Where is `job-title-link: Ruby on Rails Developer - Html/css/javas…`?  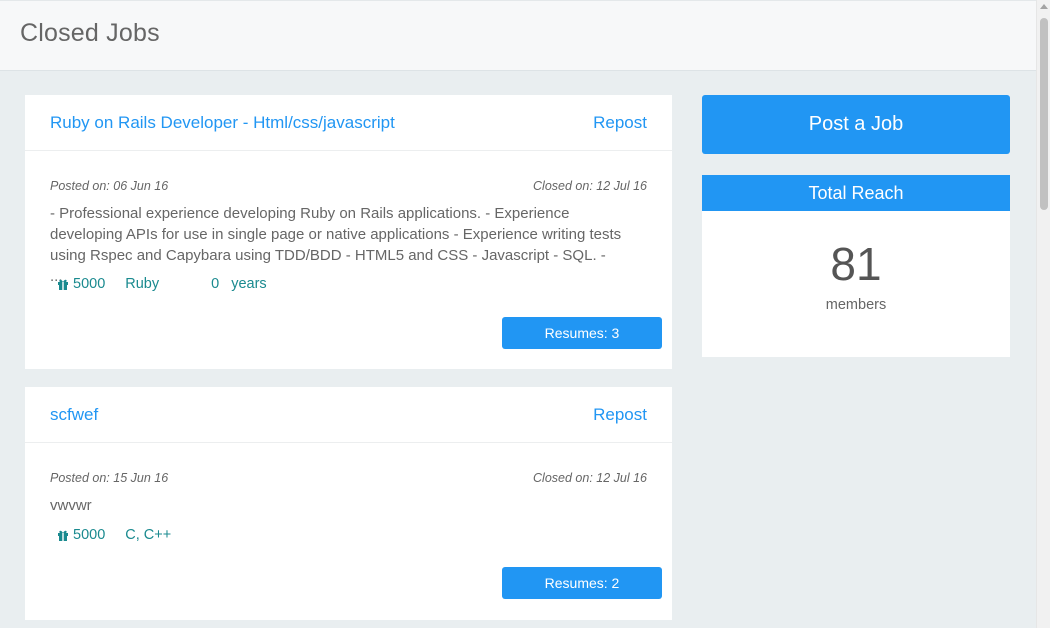
job-title-link: Ruby on Rails Developer - Html/css/javas… is located at coordinates (222, 123).